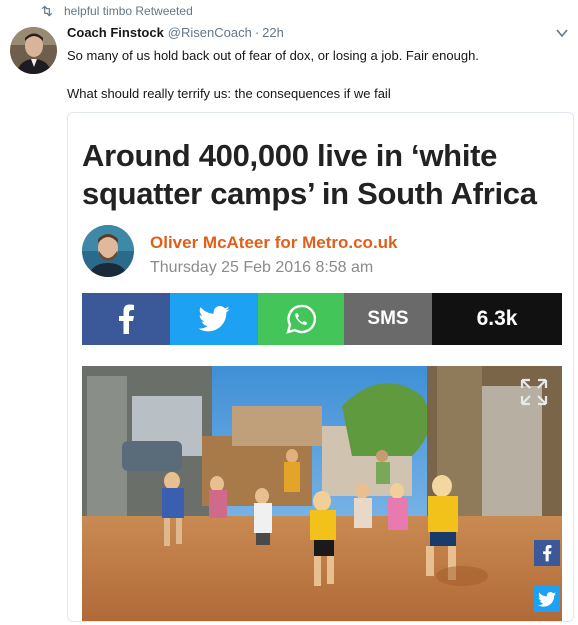 The width and height of the screenshot is (578, 625). What do you see at coordinates (388, 319) in the screenshot?
I see `share-sms-button: SMS` at bounding box center [388, 319].